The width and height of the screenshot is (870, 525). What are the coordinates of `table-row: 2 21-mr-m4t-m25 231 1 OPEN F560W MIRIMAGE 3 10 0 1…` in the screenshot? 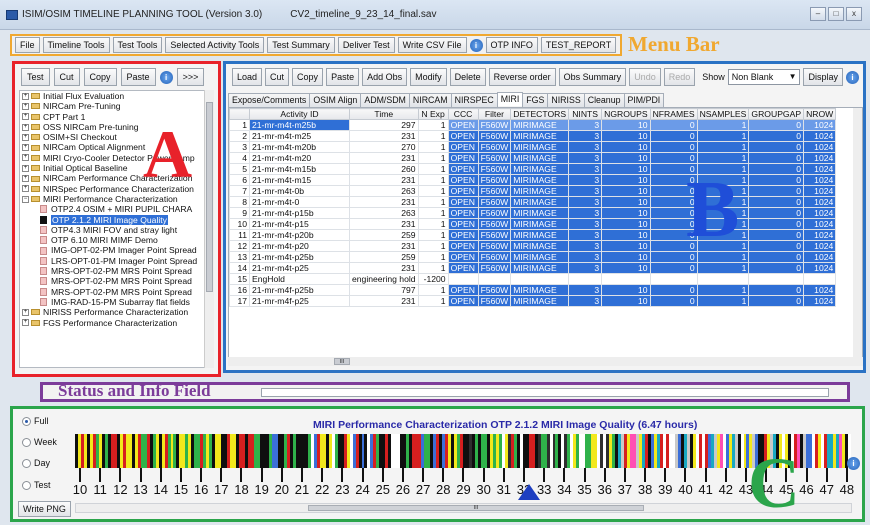 It's located at (533, 136).